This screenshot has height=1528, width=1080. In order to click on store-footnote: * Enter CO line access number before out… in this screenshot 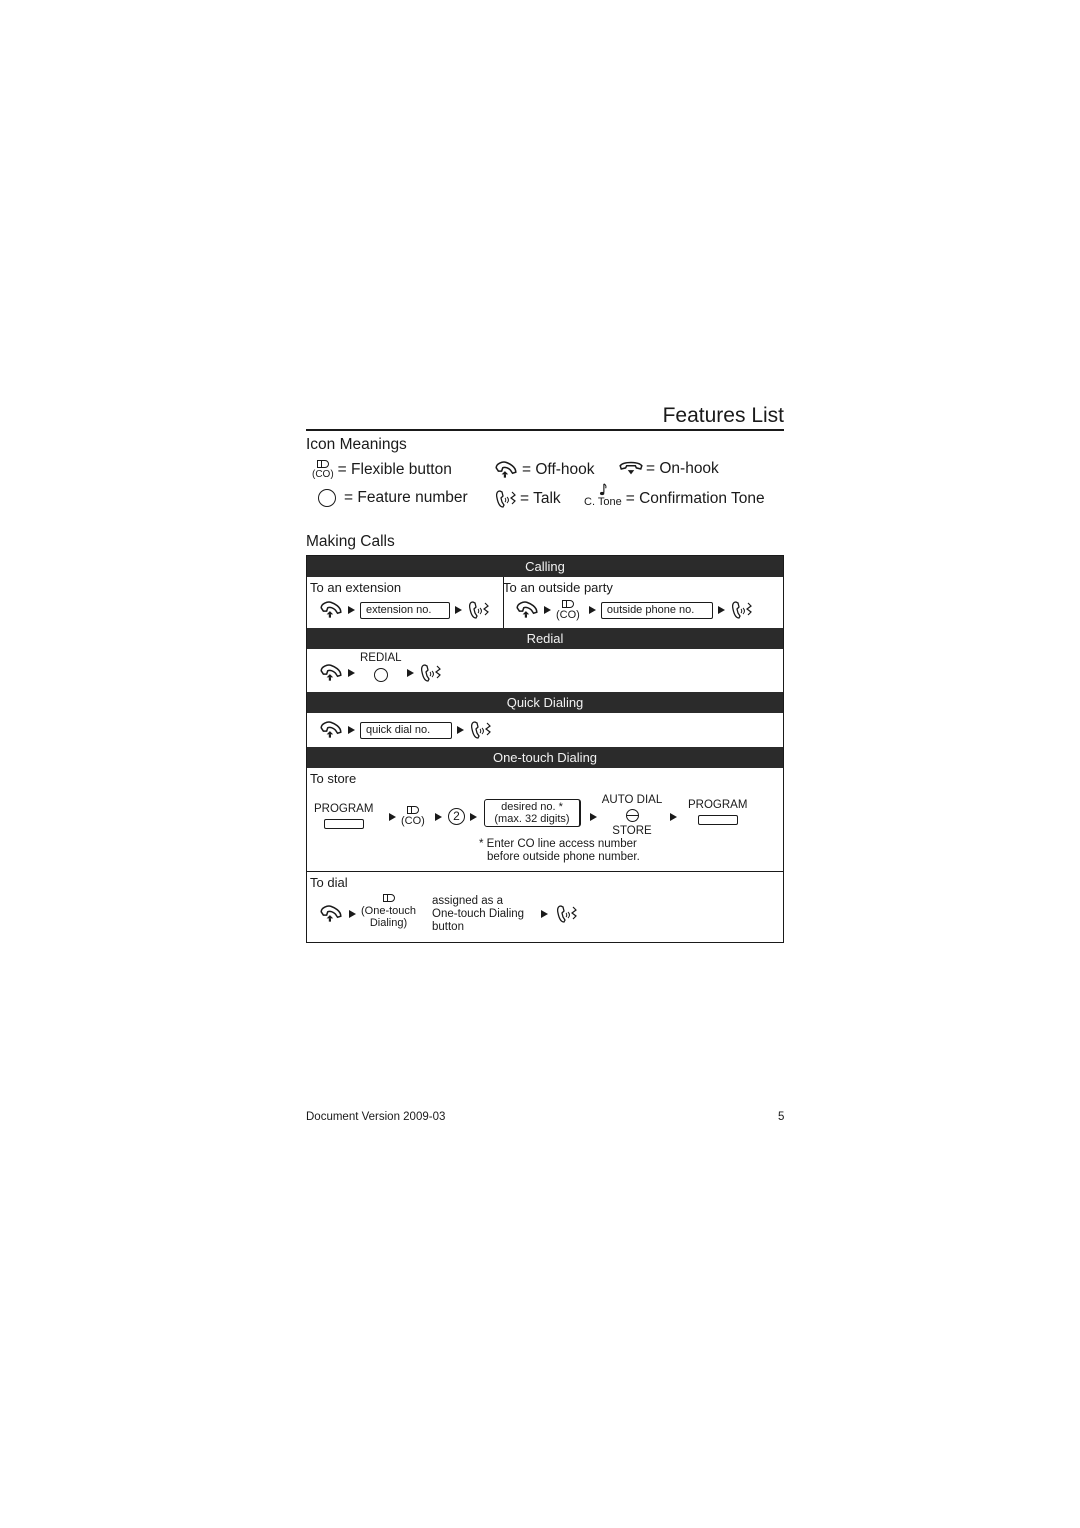, I will do `click(559, 851)`.